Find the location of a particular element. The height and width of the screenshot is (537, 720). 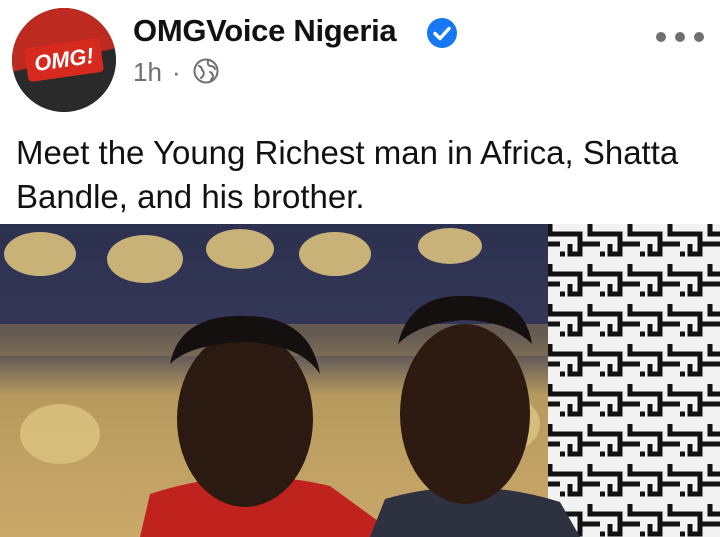

more-options-icon is located at coordinates (680, 37).